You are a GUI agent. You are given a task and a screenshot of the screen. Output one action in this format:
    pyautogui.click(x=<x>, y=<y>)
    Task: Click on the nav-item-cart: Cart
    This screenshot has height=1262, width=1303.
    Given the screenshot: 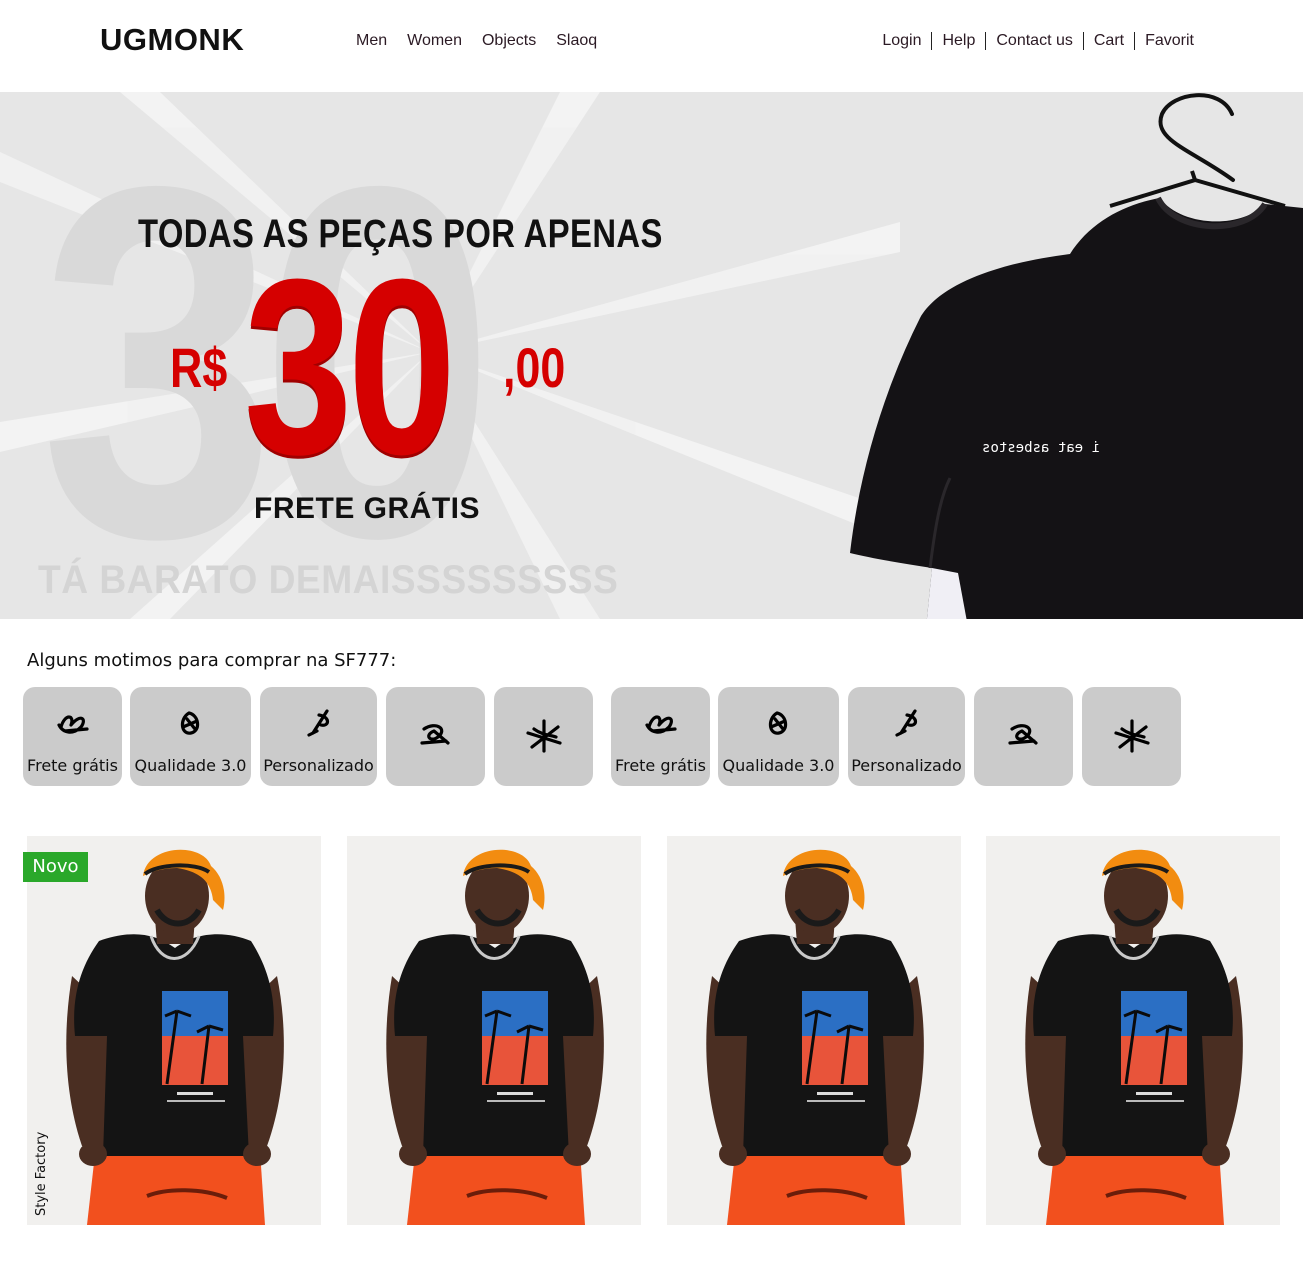 What is the action you would take?
    pyautogui.click(x=1108, y=41)
    